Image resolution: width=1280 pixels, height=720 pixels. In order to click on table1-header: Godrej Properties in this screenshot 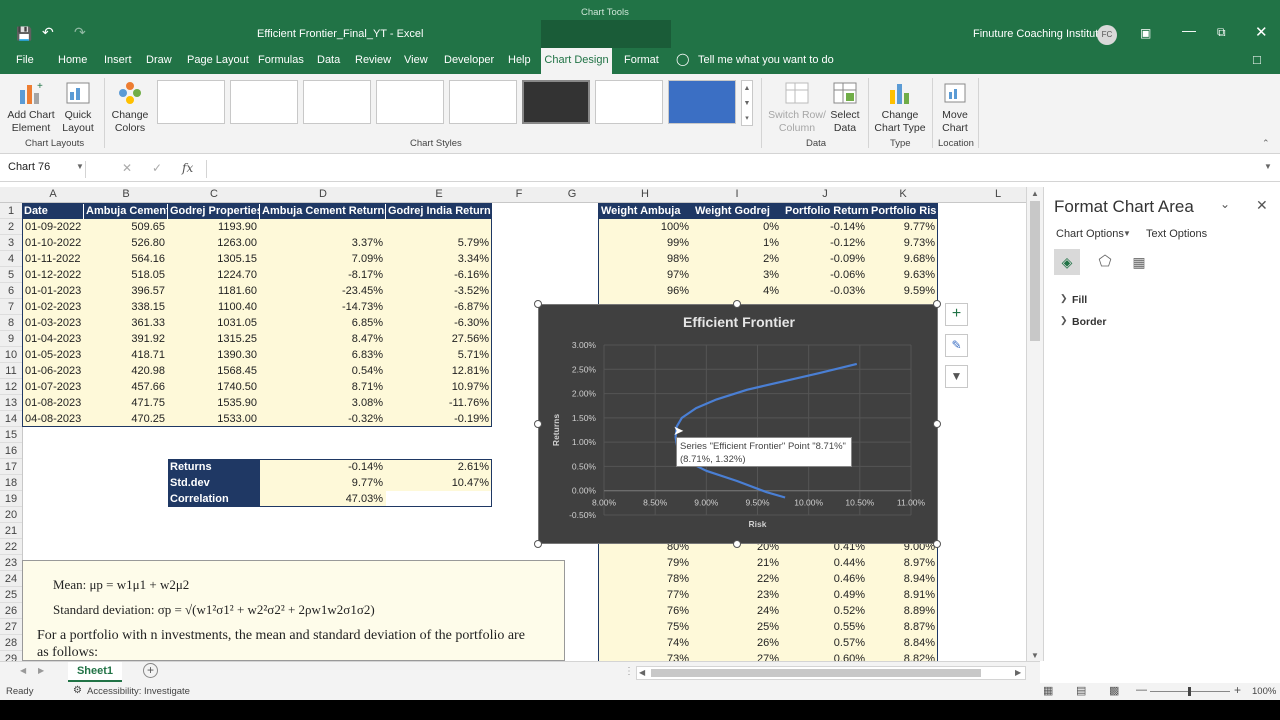, I will do `click(214, 211)`.